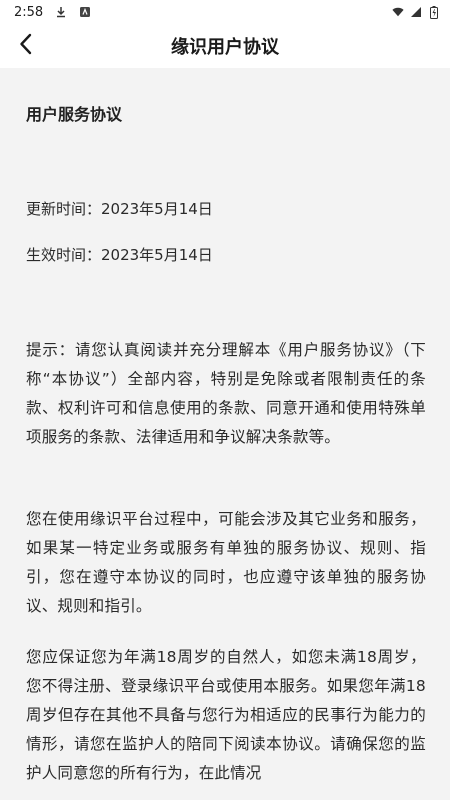 This screenshot has height=800, width=450. Describe the element at coordinates (52, 12) in the screenshot. I see `status-left: 2:58` at that location.